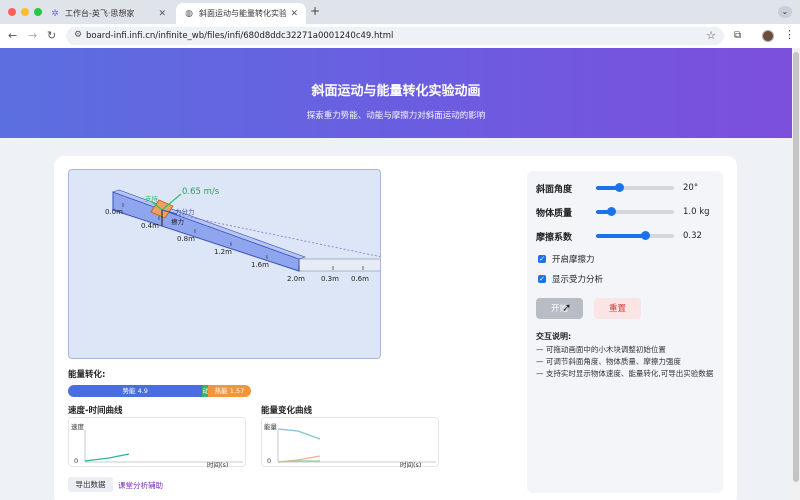  What do you see at coordinates (396, 116) in the screenshot?
I see `page-subtitle: 探索重力势能、动能与摩擦力对斜面运动的影响` at bounding box center [396, 116].